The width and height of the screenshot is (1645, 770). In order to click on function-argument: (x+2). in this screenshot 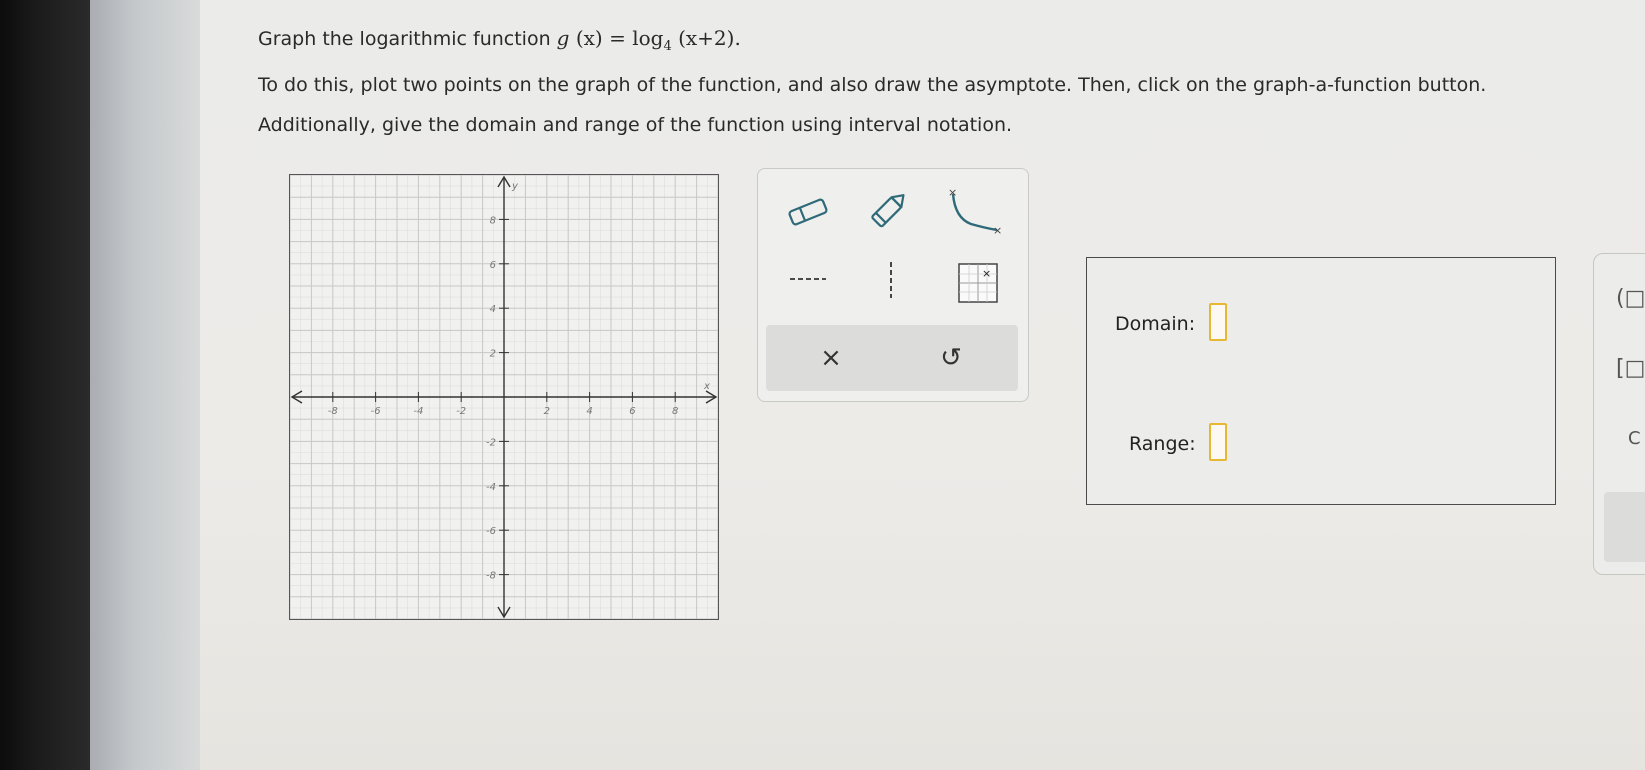, I will do `click(709, 38)`.